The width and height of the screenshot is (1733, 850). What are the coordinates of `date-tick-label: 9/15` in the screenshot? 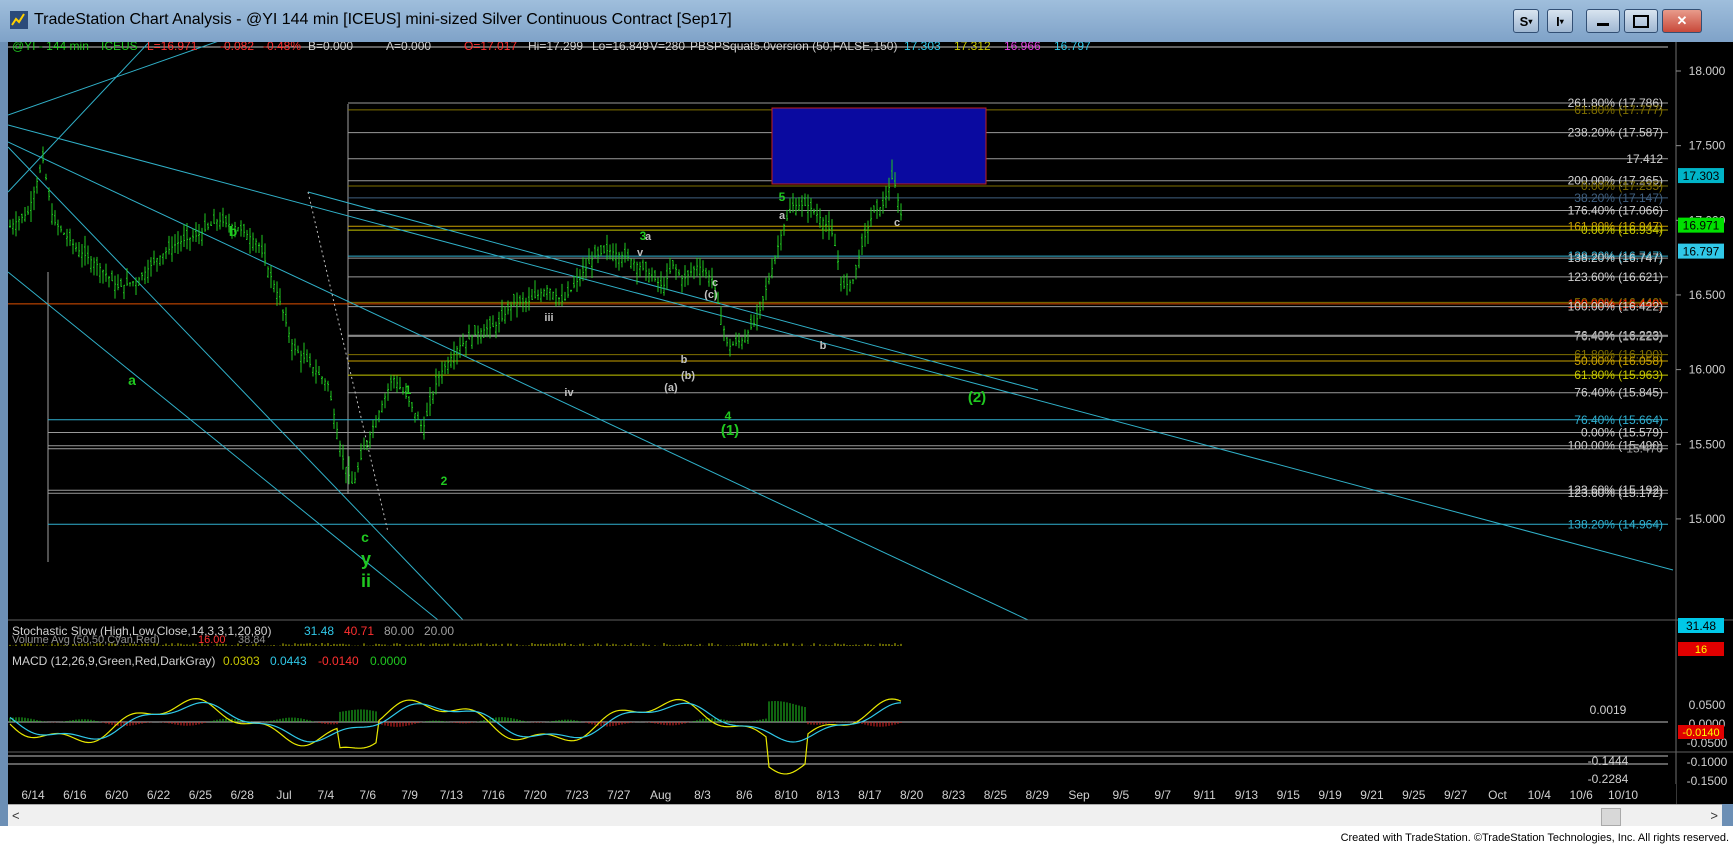 It's located at (1289, 795).